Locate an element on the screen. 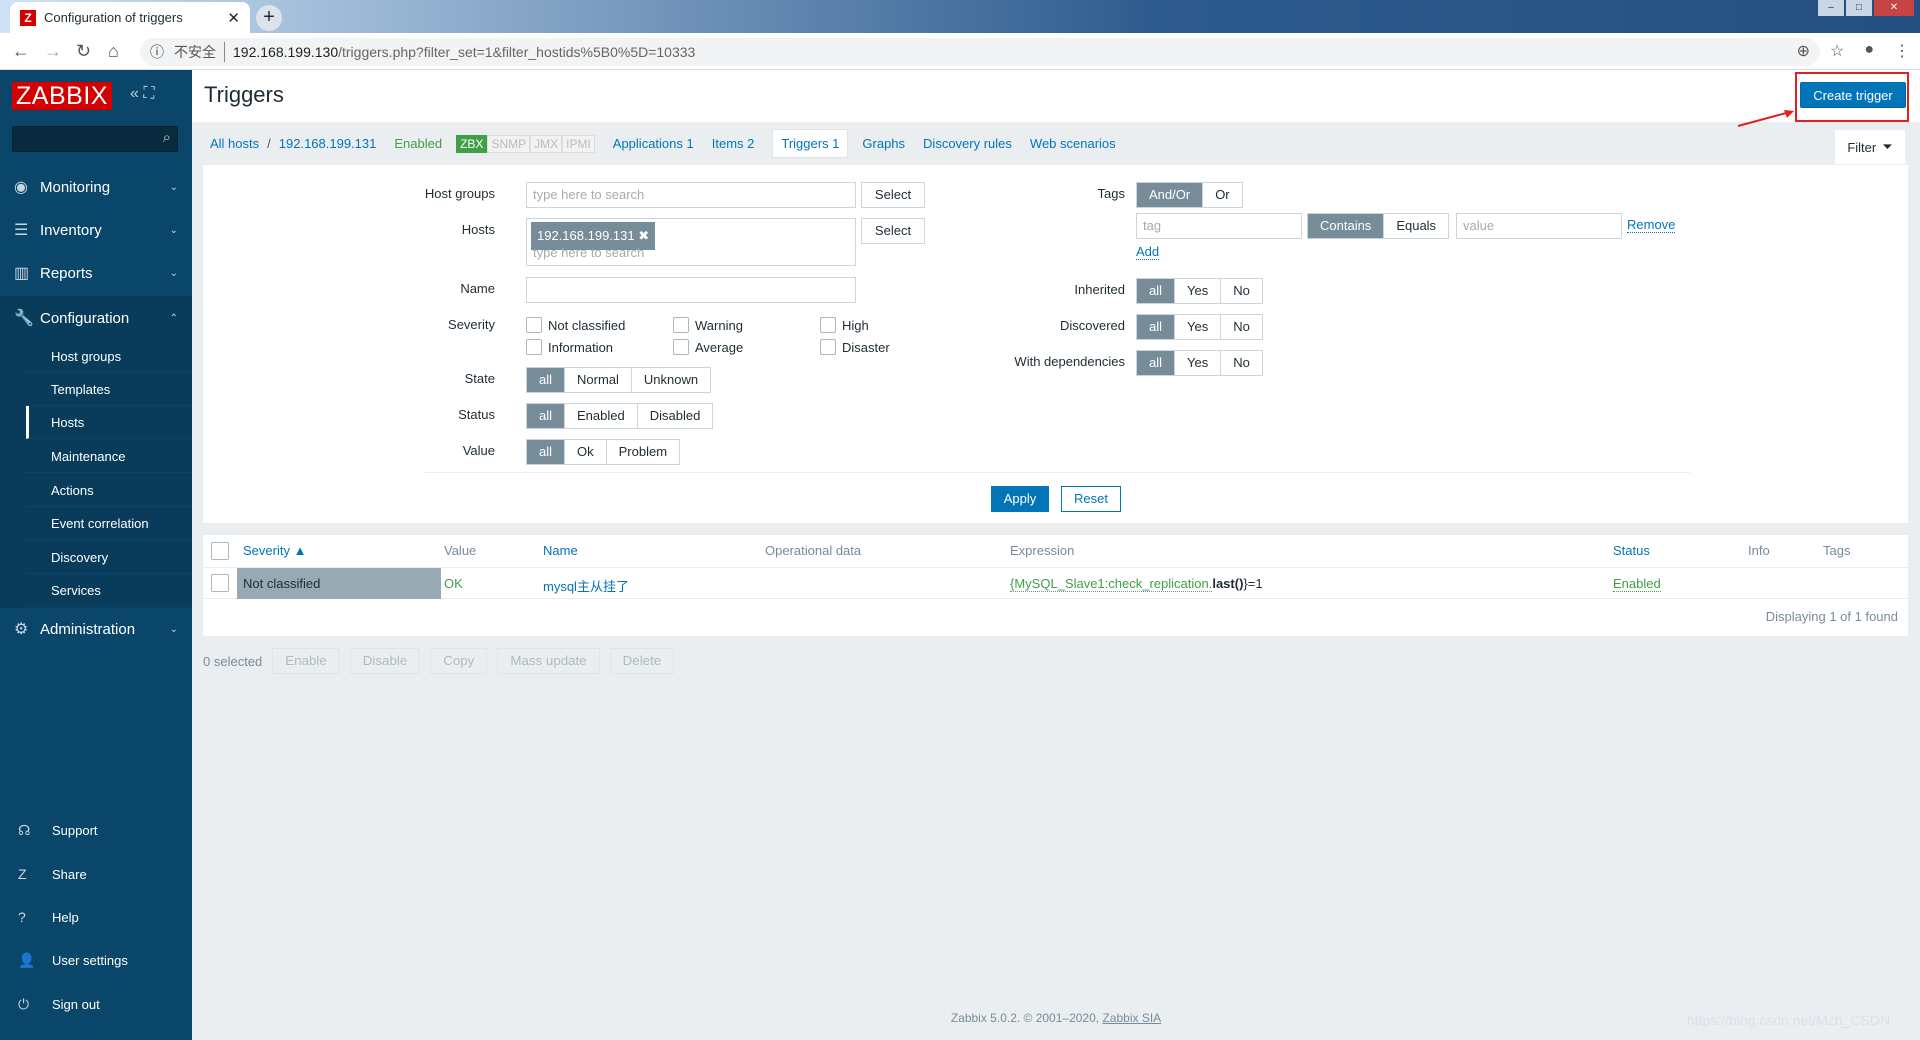  close-tab-icon: ✕ is located at coordinates (233, 18).